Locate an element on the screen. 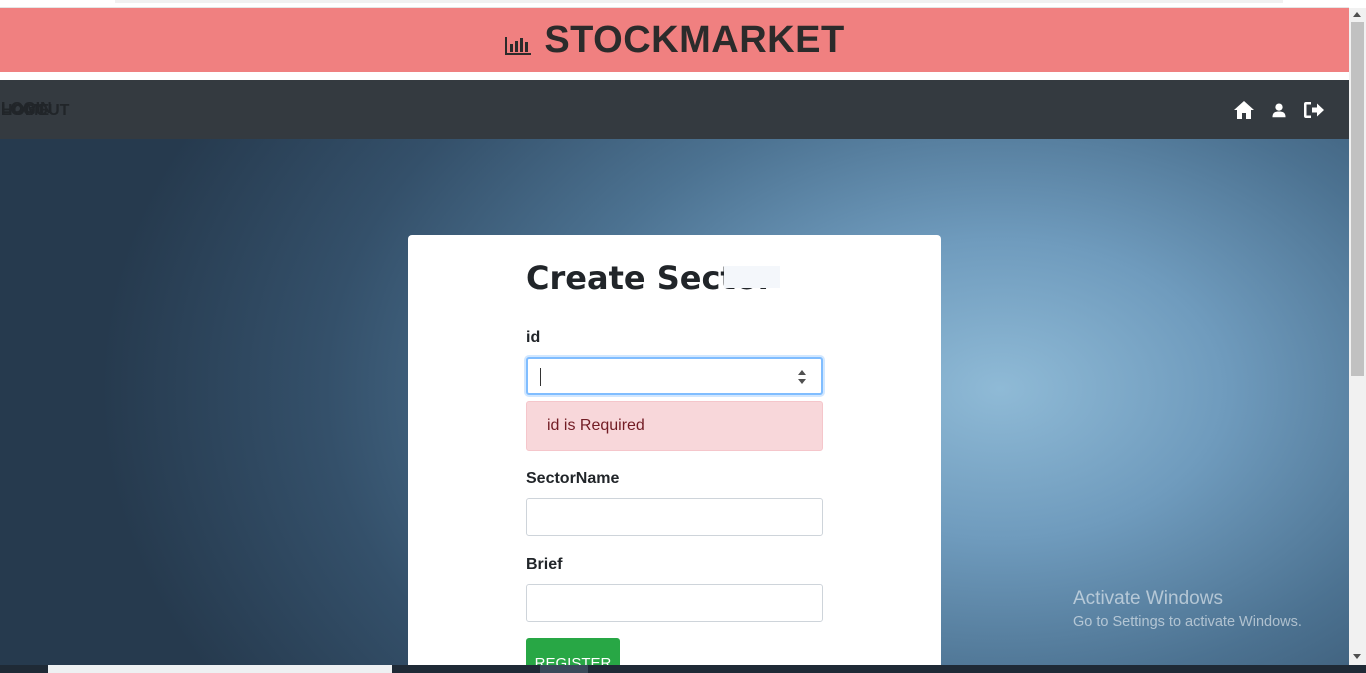  id-label: id is located at coordinates (533, 337).